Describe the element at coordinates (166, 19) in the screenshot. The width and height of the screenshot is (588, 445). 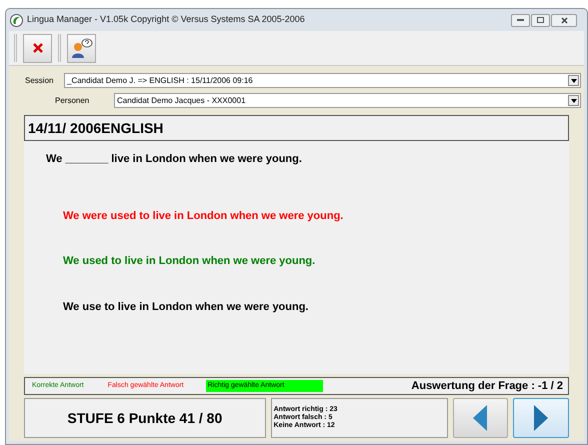
I see `window-title: Lingua Manager - V1.05k Copyright © Versus Systems SA 2005-2006` at that location.